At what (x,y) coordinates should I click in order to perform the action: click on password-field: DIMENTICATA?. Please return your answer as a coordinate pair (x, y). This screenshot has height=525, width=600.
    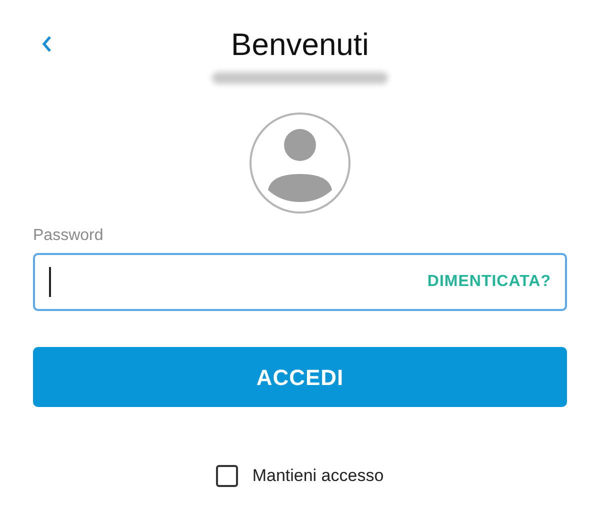
    Looking at the image, I should click on (300, 282).